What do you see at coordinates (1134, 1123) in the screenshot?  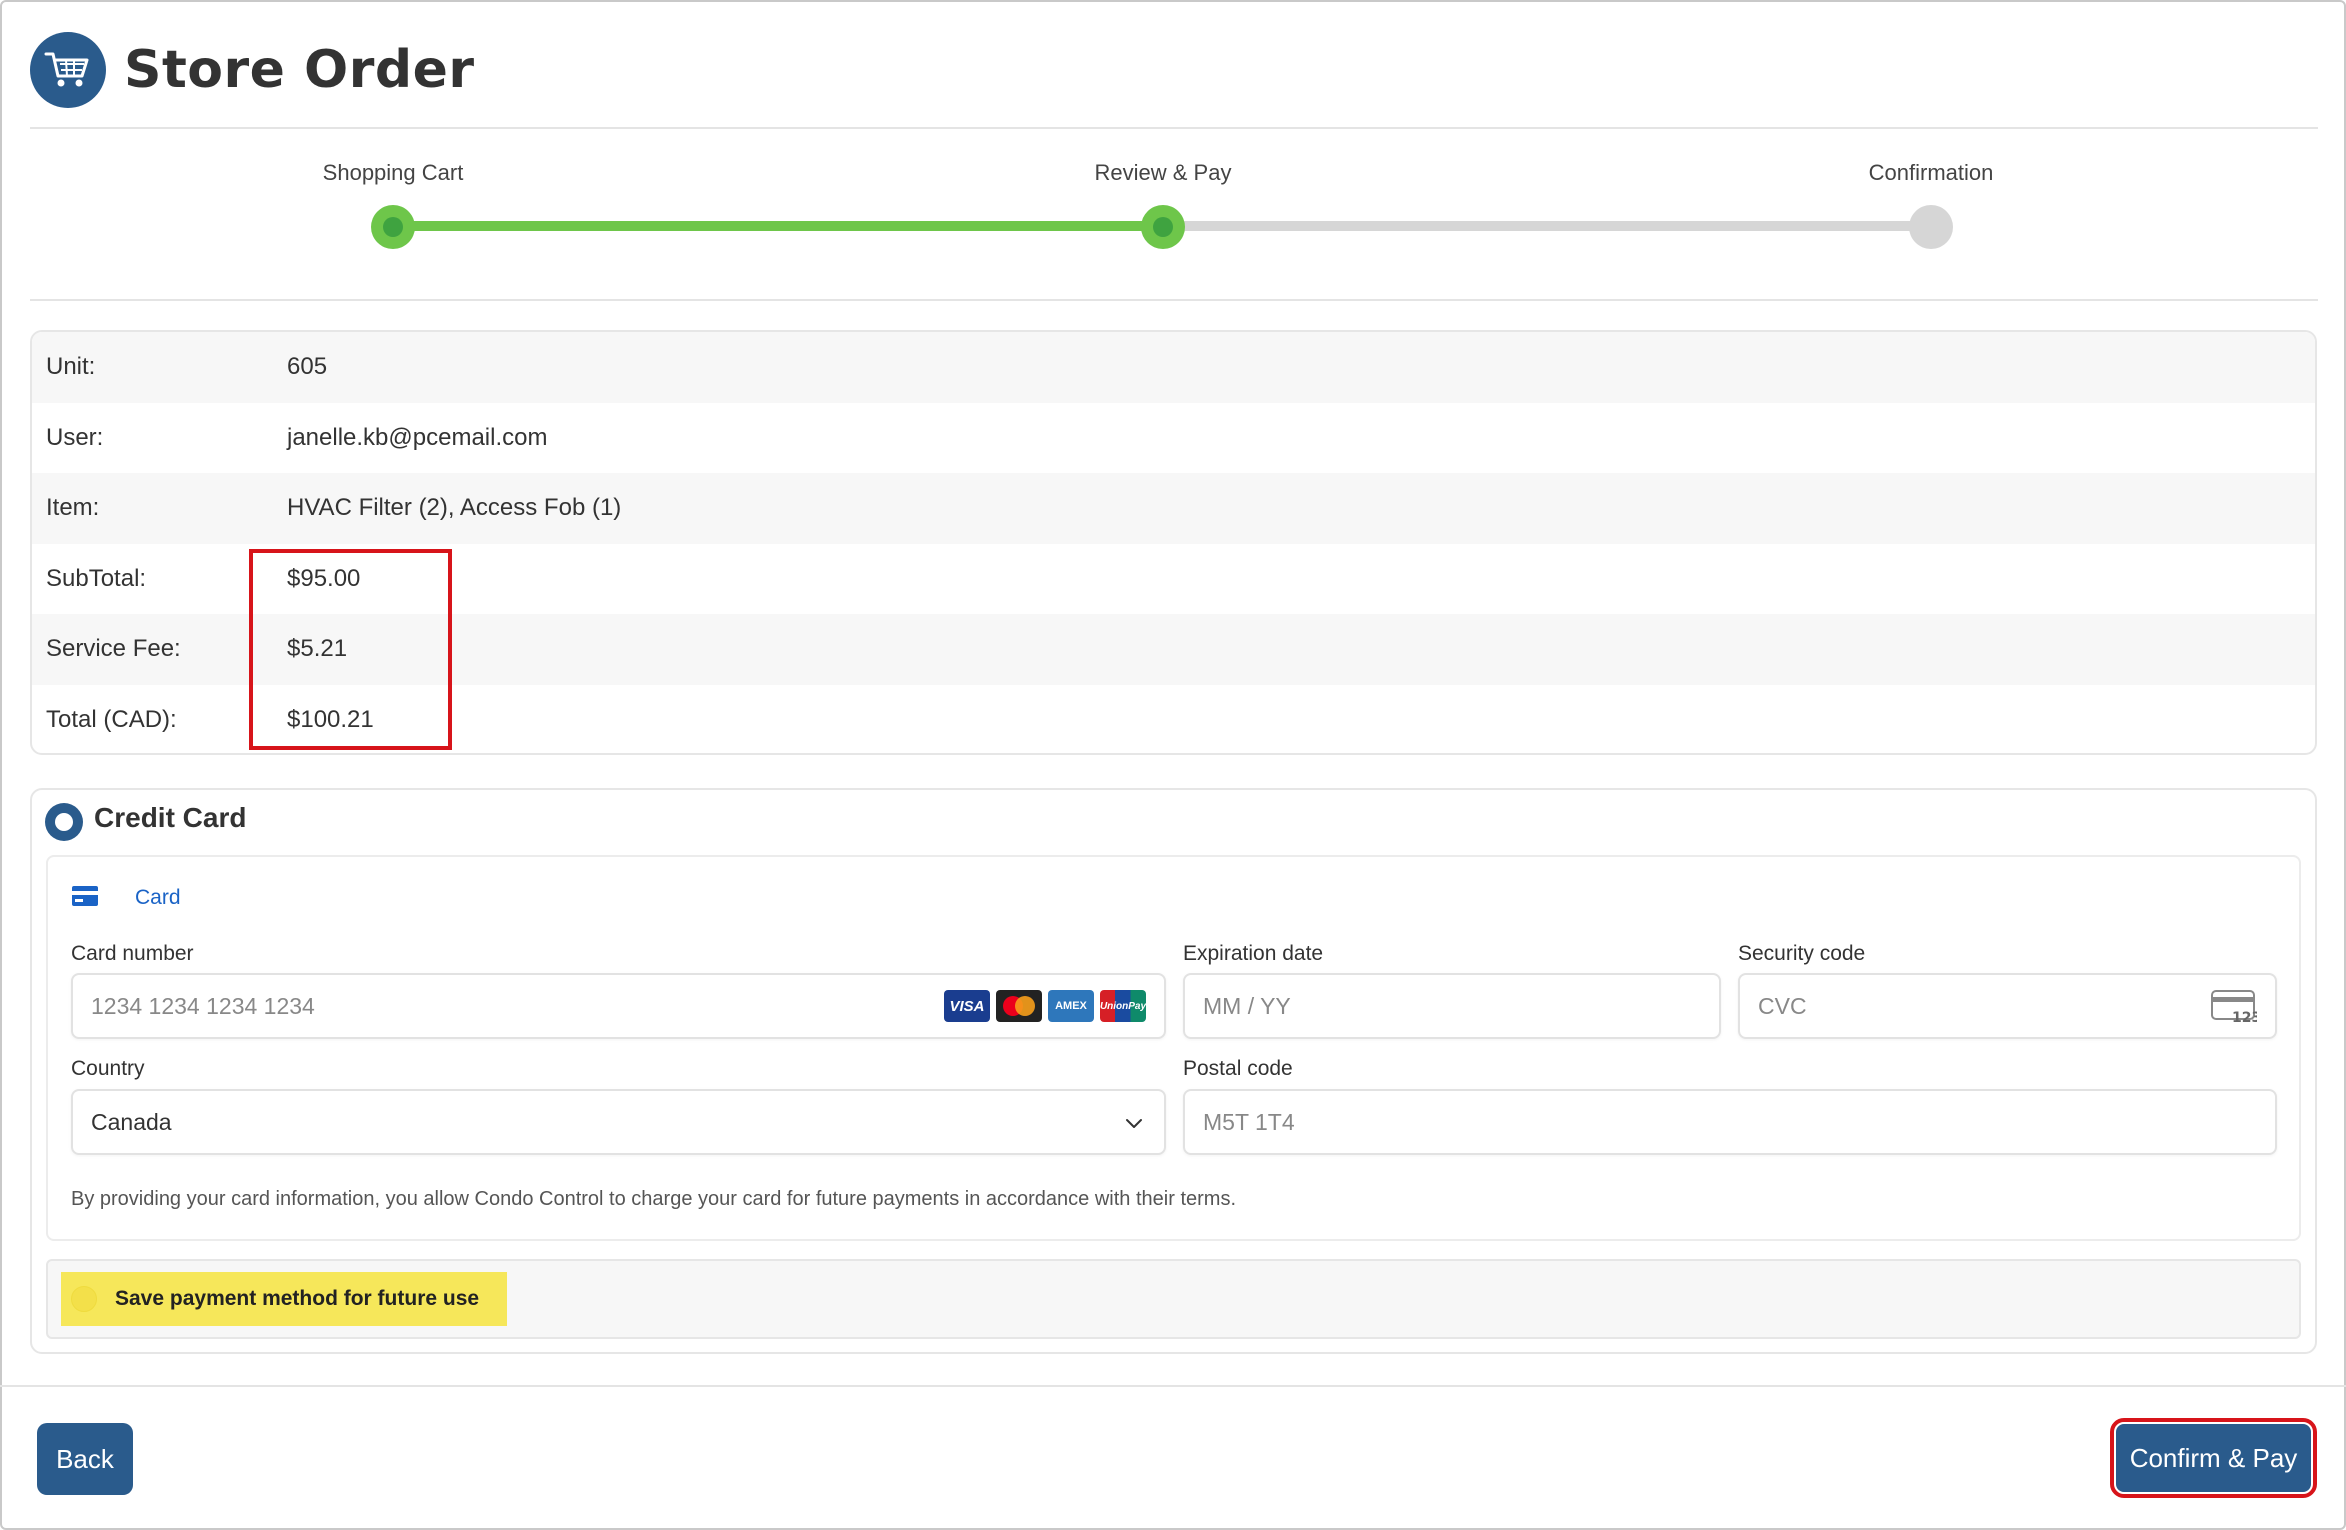 I see `chevron-down-icon` at bounding box center [1134, 1123].